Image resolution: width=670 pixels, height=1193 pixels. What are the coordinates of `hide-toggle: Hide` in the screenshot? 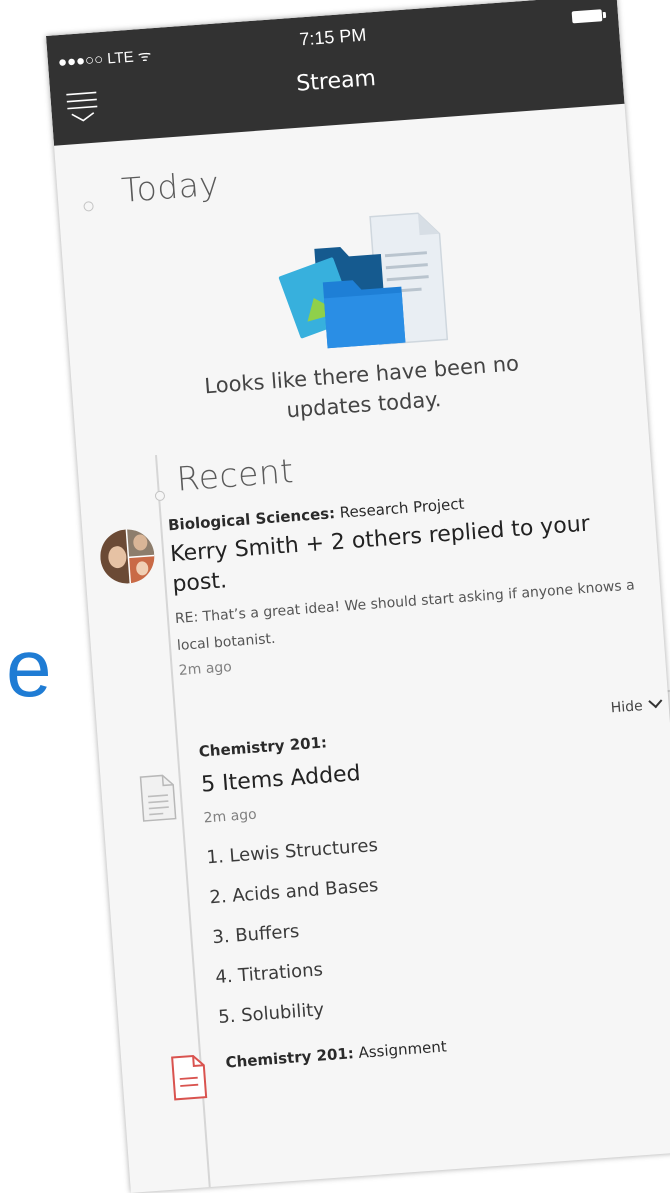 It's located at (636, 705).